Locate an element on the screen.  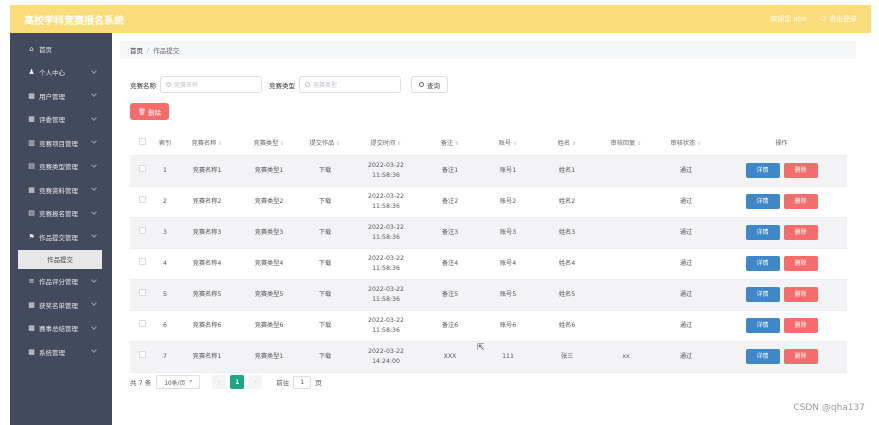
prev-page-button: ‹ is located at coordinates (219, 382).